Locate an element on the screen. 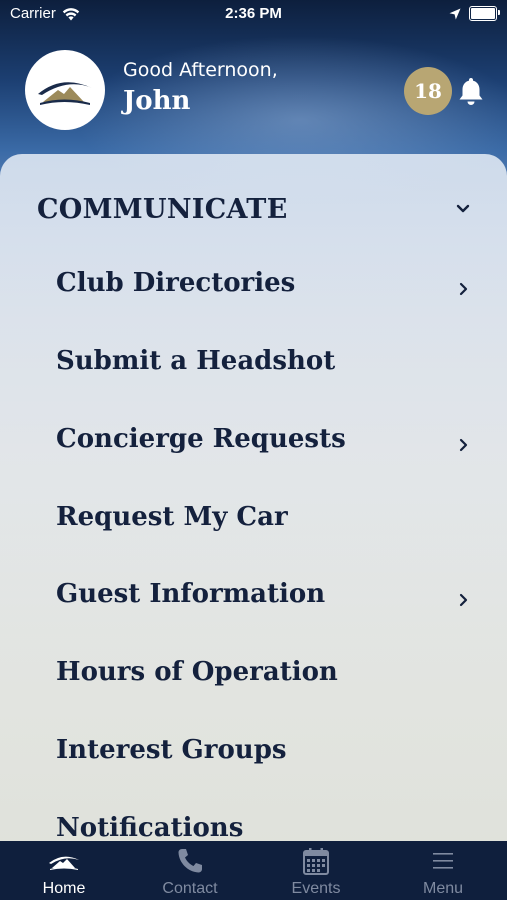  menu-item-label: Guest Information is located at coordinates (191, 594).